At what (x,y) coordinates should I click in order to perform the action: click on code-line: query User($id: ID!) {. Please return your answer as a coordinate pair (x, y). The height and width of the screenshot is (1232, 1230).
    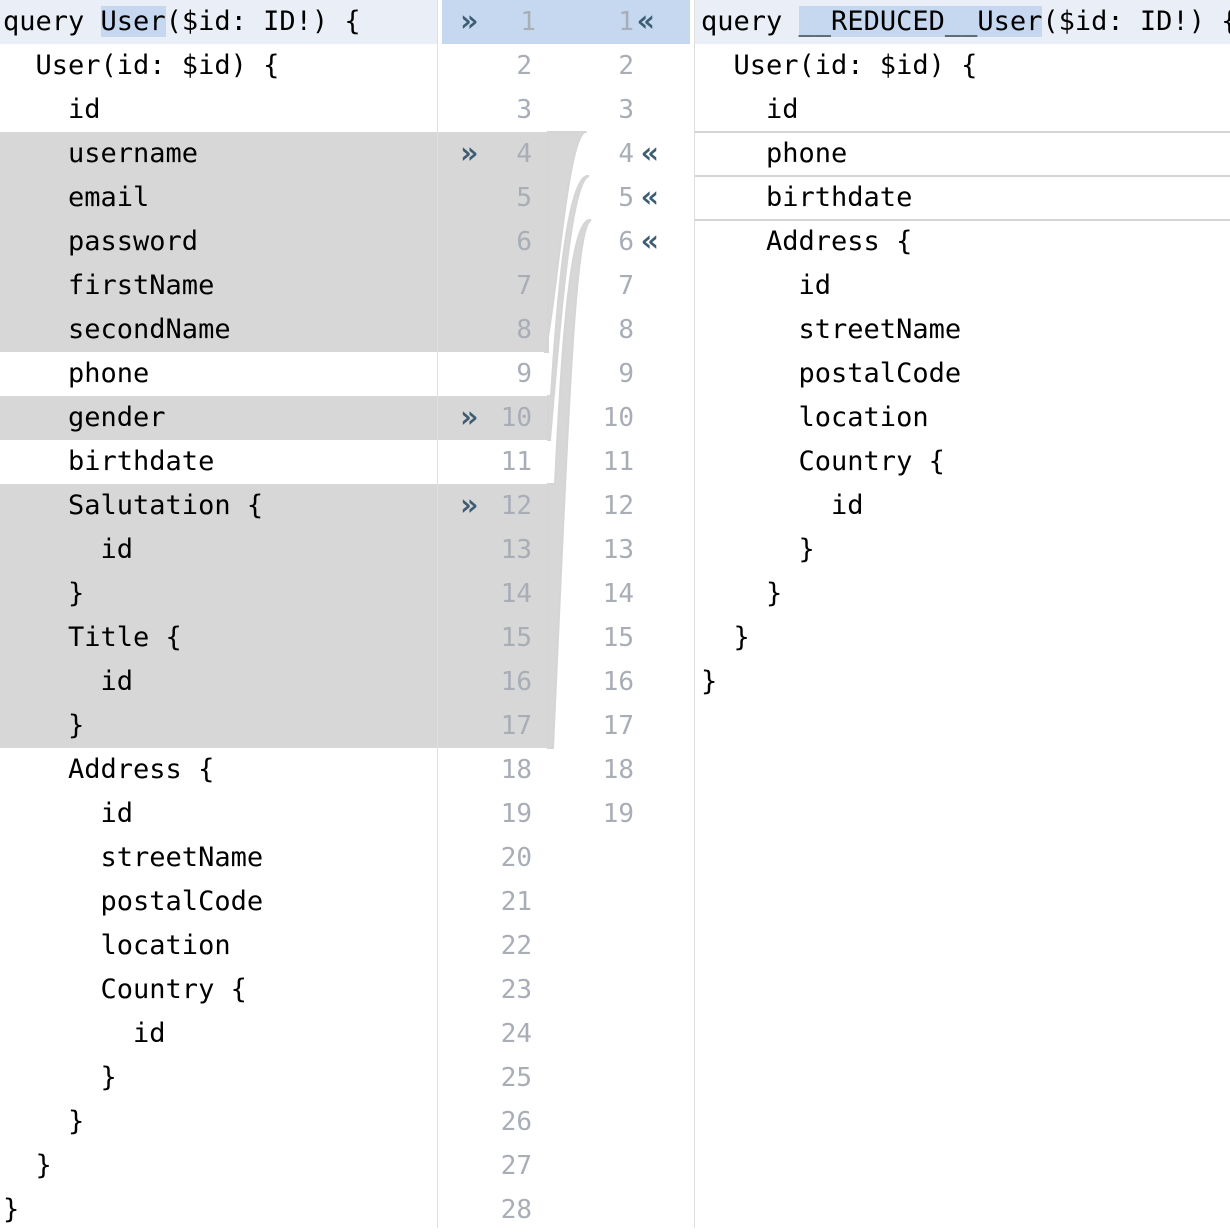
    Looking at the image, I should click on (218, 22).